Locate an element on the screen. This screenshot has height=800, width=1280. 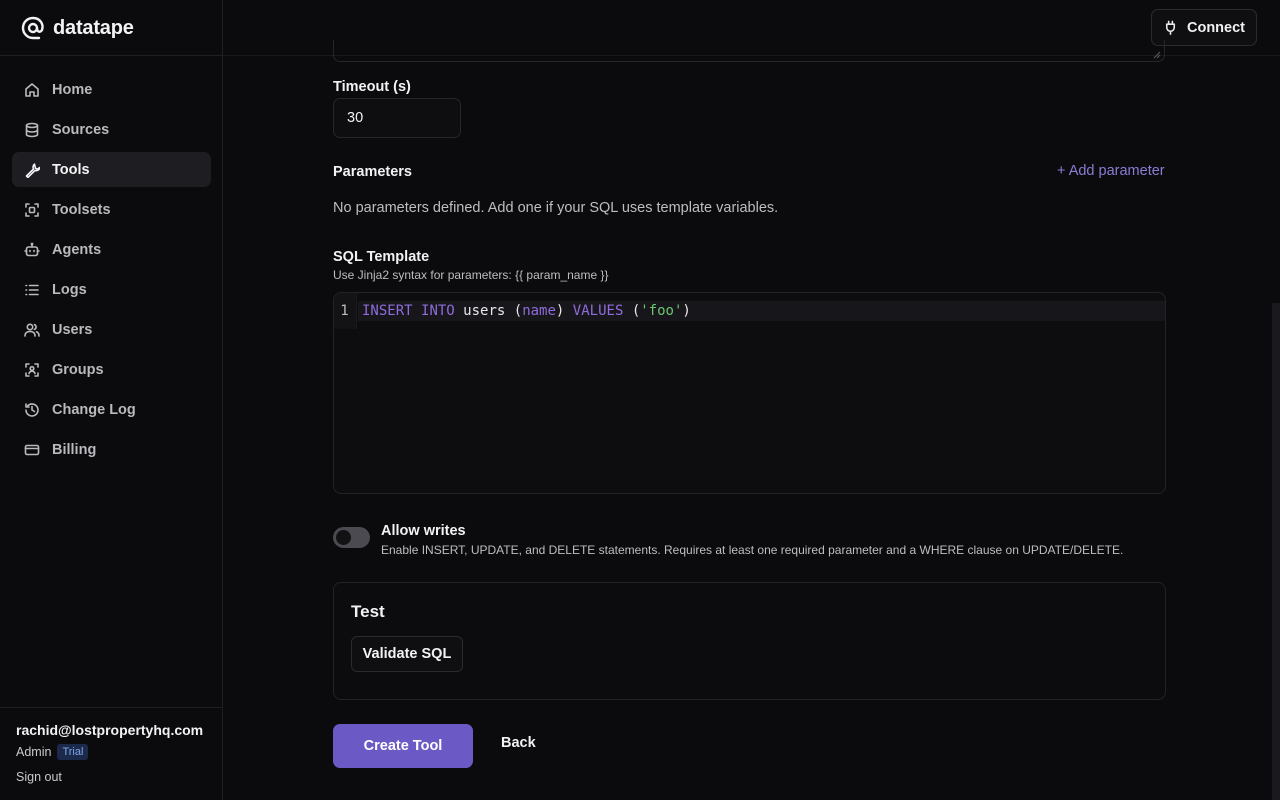
sidebar-item-agents: Agents is located at coordinates (111, 249).